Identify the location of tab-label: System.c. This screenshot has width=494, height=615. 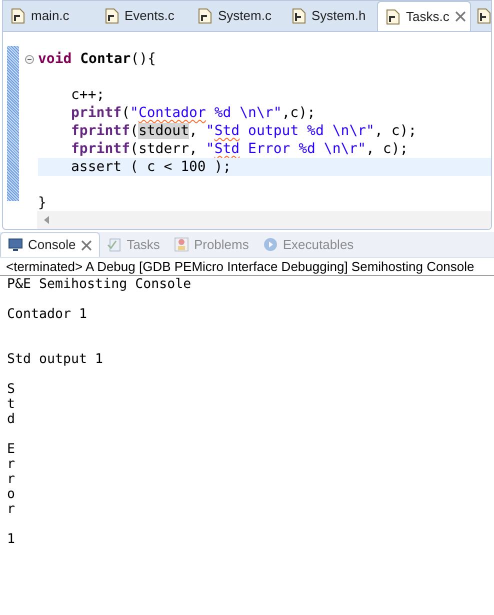
(245, 16).